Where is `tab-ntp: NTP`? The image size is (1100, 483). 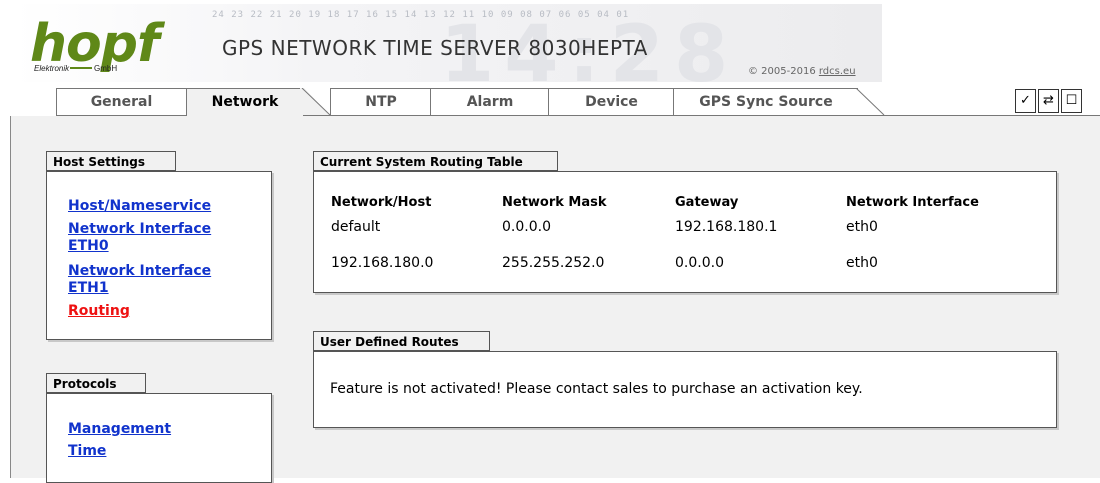 tab-ntp: NTP is located at coordinates (381, 101).